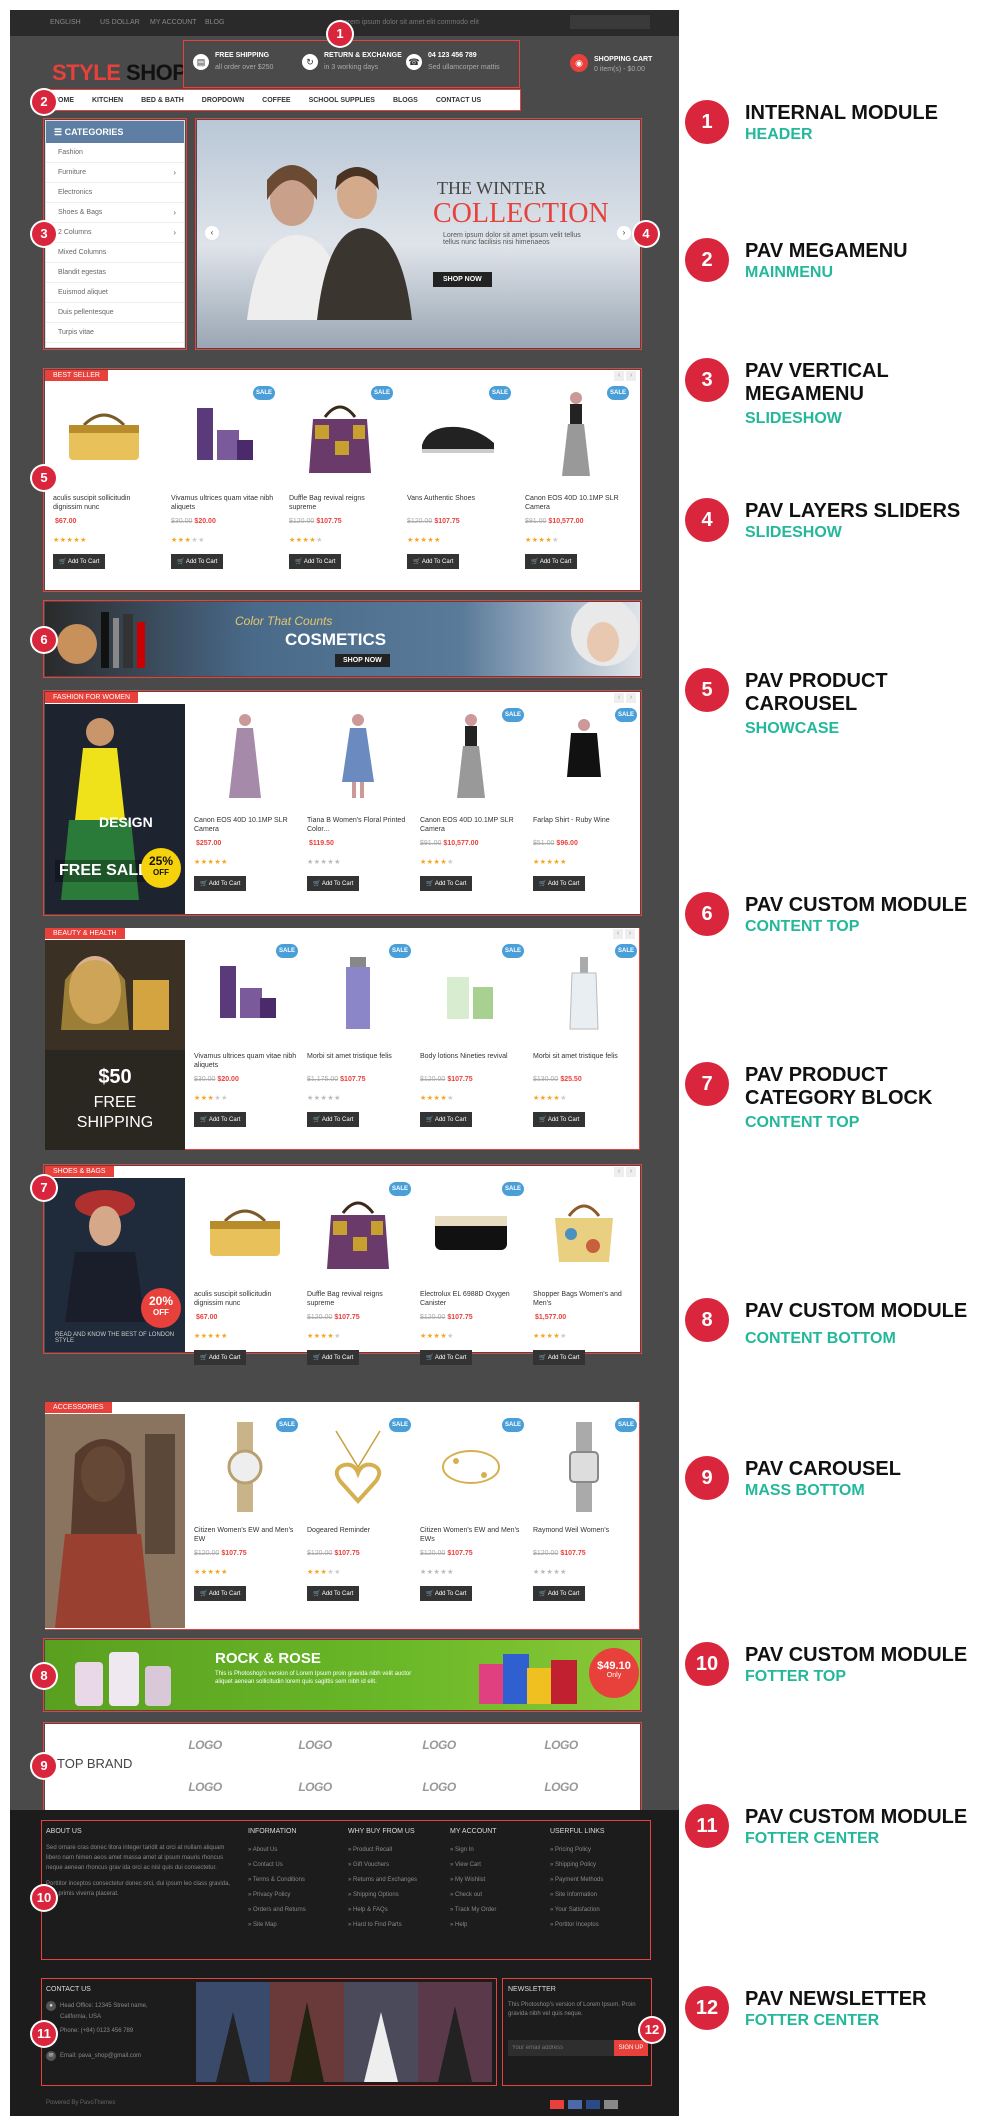 The width and height of the screenshot is (1000, 2124). I want to click on cosmetics-banner: Color That Counts COSMETICS SHOP NOW, so click(342, 639).